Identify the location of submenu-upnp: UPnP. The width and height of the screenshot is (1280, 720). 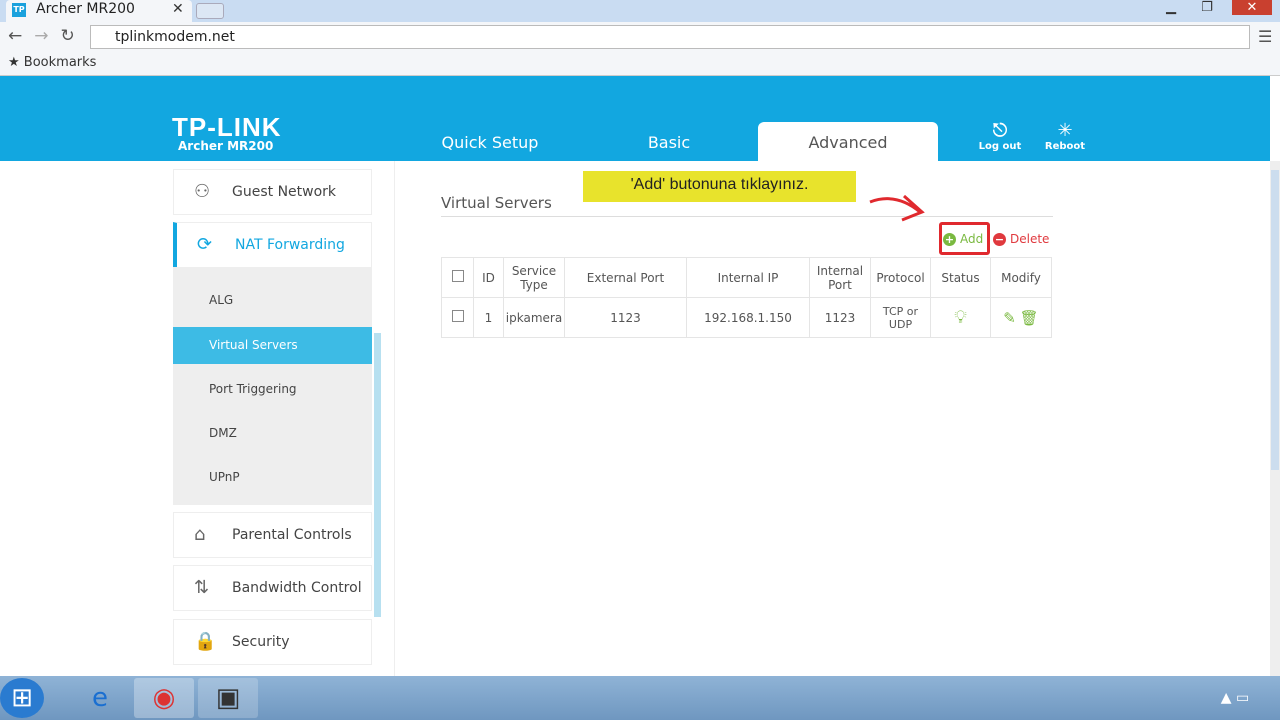
(272, 477).